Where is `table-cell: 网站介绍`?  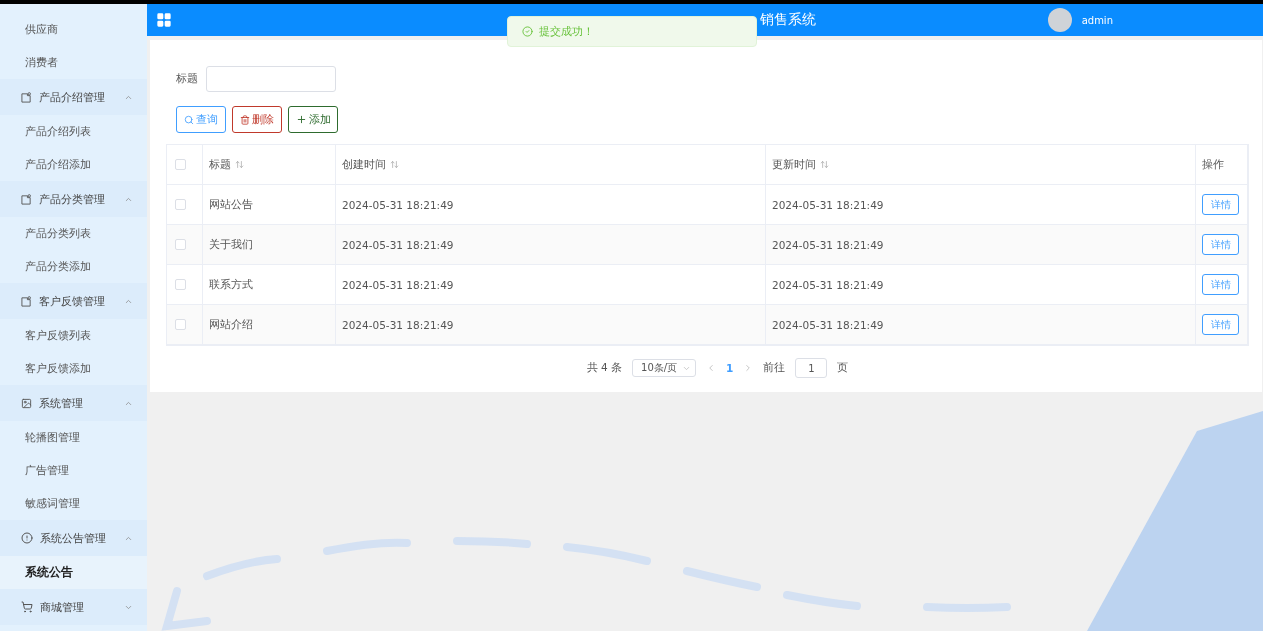
table-cell: 网站介绍 is located at coordinates (231, 324).